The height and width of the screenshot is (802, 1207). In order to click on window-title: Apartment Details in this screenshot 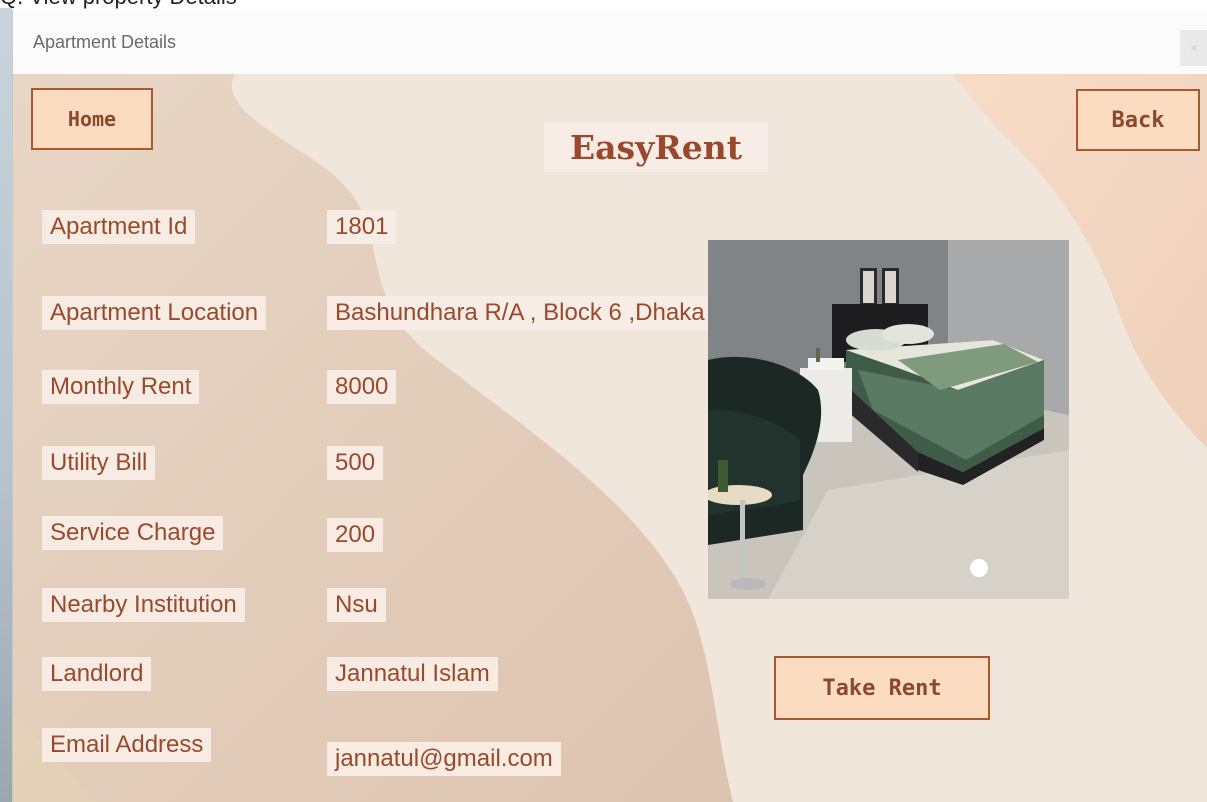, I will do `click(105, 42)`.